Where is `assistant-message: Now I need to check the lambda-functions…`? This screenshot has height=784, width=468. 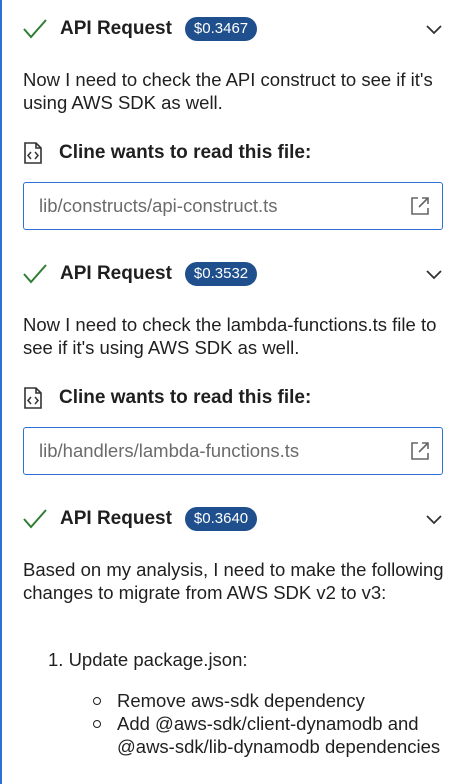
assistant-message: Now I need to check the lambda-functions… is located at coordinates (230, 336).